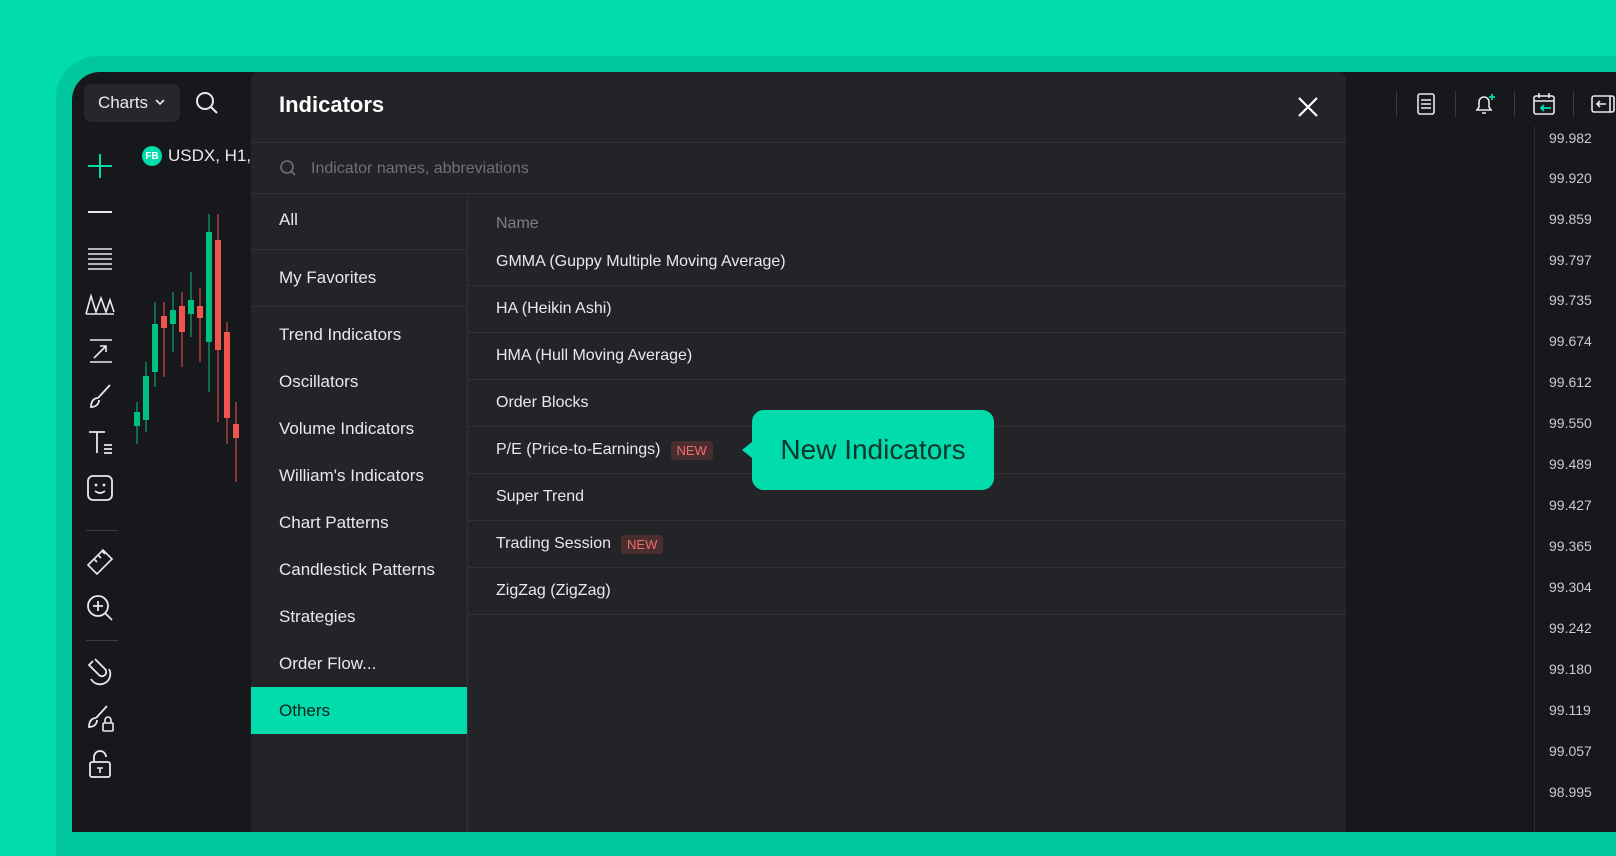 The height and width of the screenshot is (856, 1616). I want to click on price-label: 99.797, so click(1570, 260).